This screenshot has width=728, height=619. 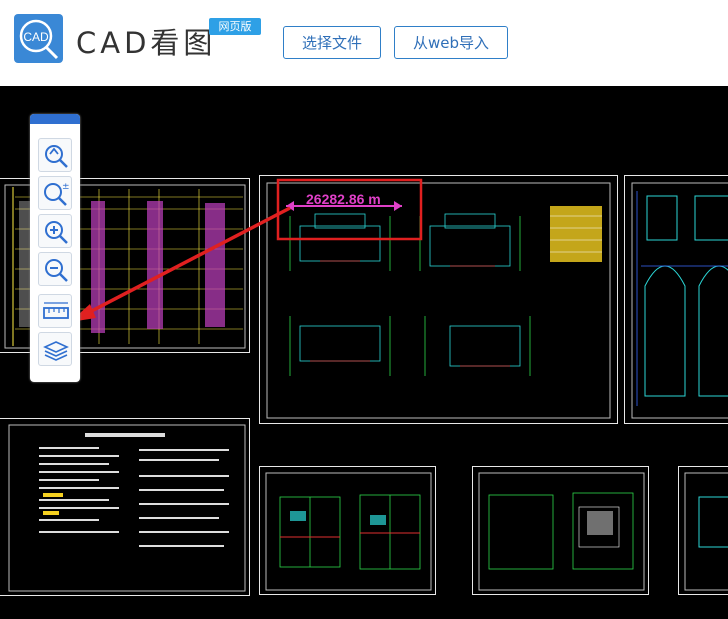 What do you see at coordinates (180, 264) in the screenshot?
I see `pointer-arrow` at bounding box center [180, 264].